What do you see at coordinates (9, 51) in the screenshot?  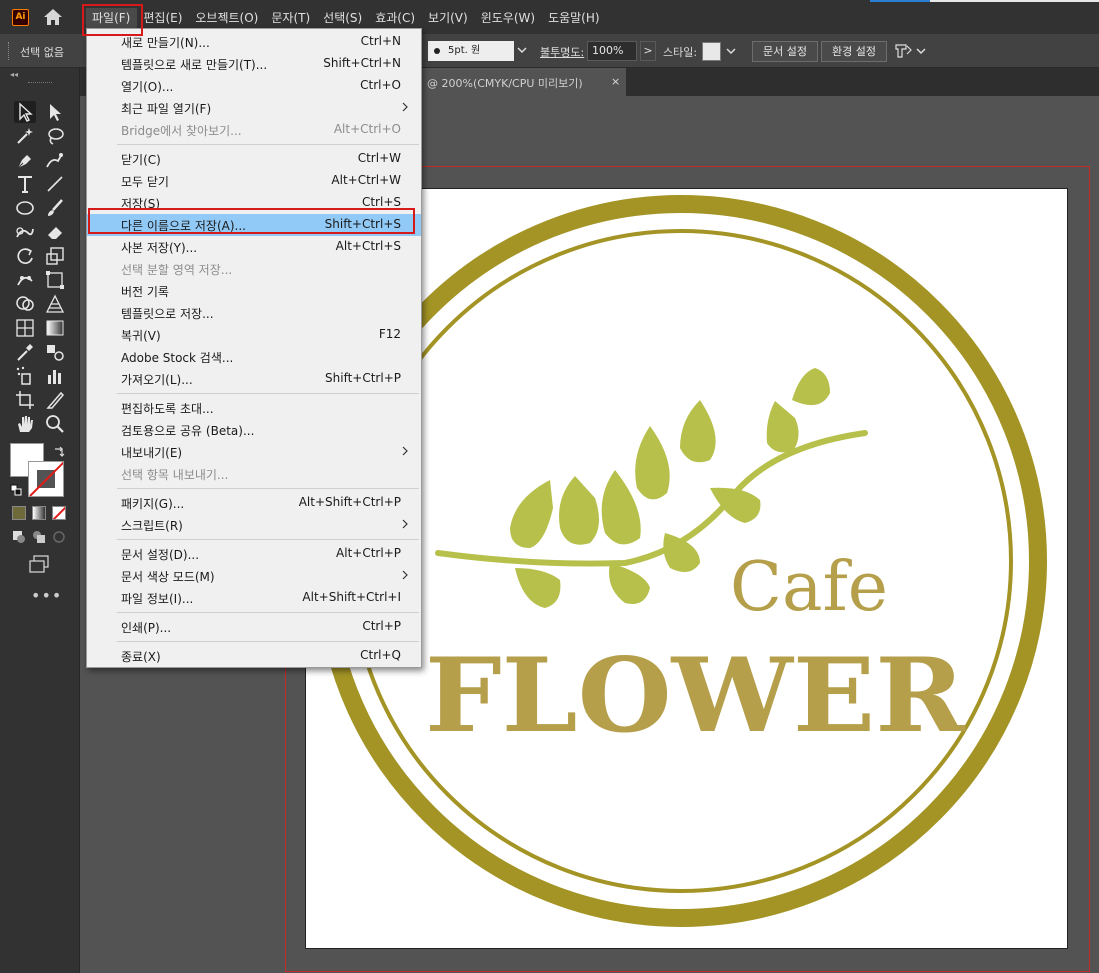 I see `control-bar-grip` at bounding box center [9, 51].